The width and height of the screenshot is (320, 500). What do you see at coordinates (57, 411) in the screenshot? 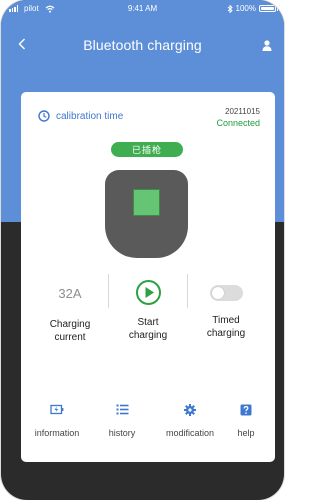
I see `battery-info-icon` at bounding box center [57, 411].